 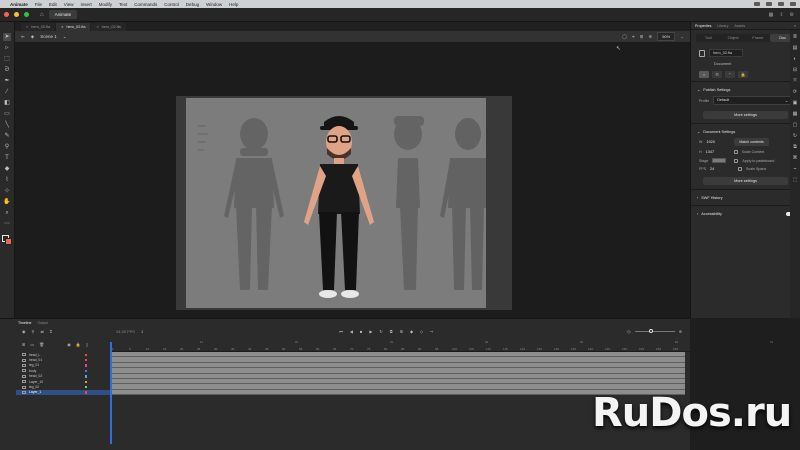 What do you see at coordinates (7, 48) in the screenshot?
I see `subselection-tool-icon: ▹` at bounding box center [7, 48].